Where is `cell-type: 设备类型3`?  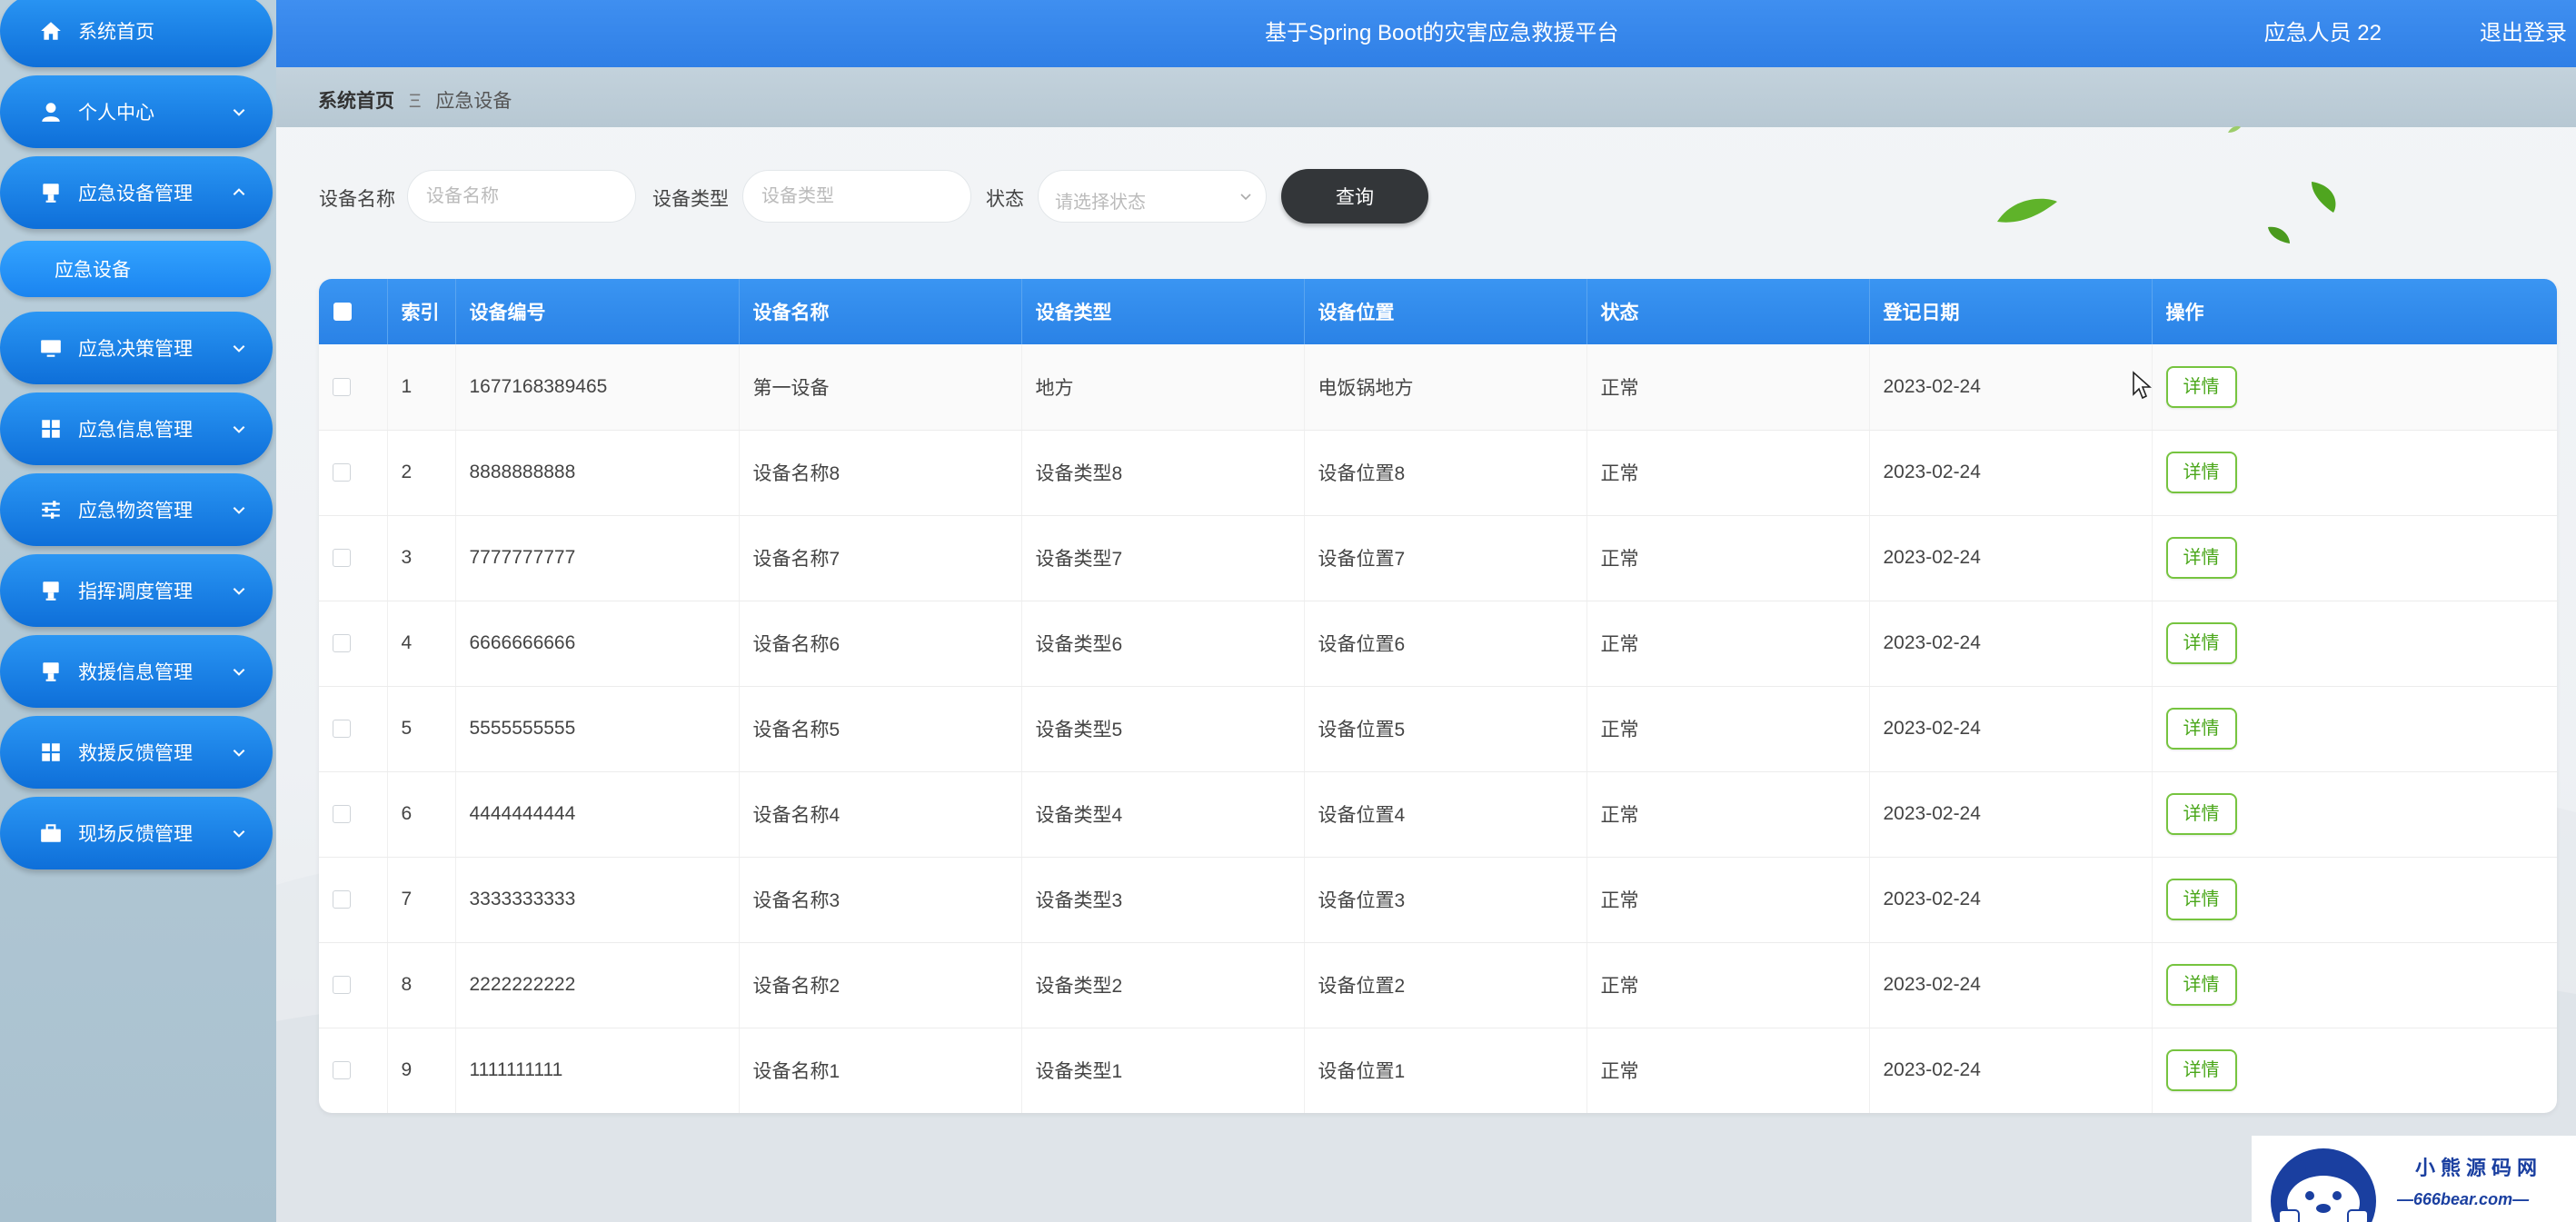
cell-type: 设备类型3 is located at coordinates (1163, 900).